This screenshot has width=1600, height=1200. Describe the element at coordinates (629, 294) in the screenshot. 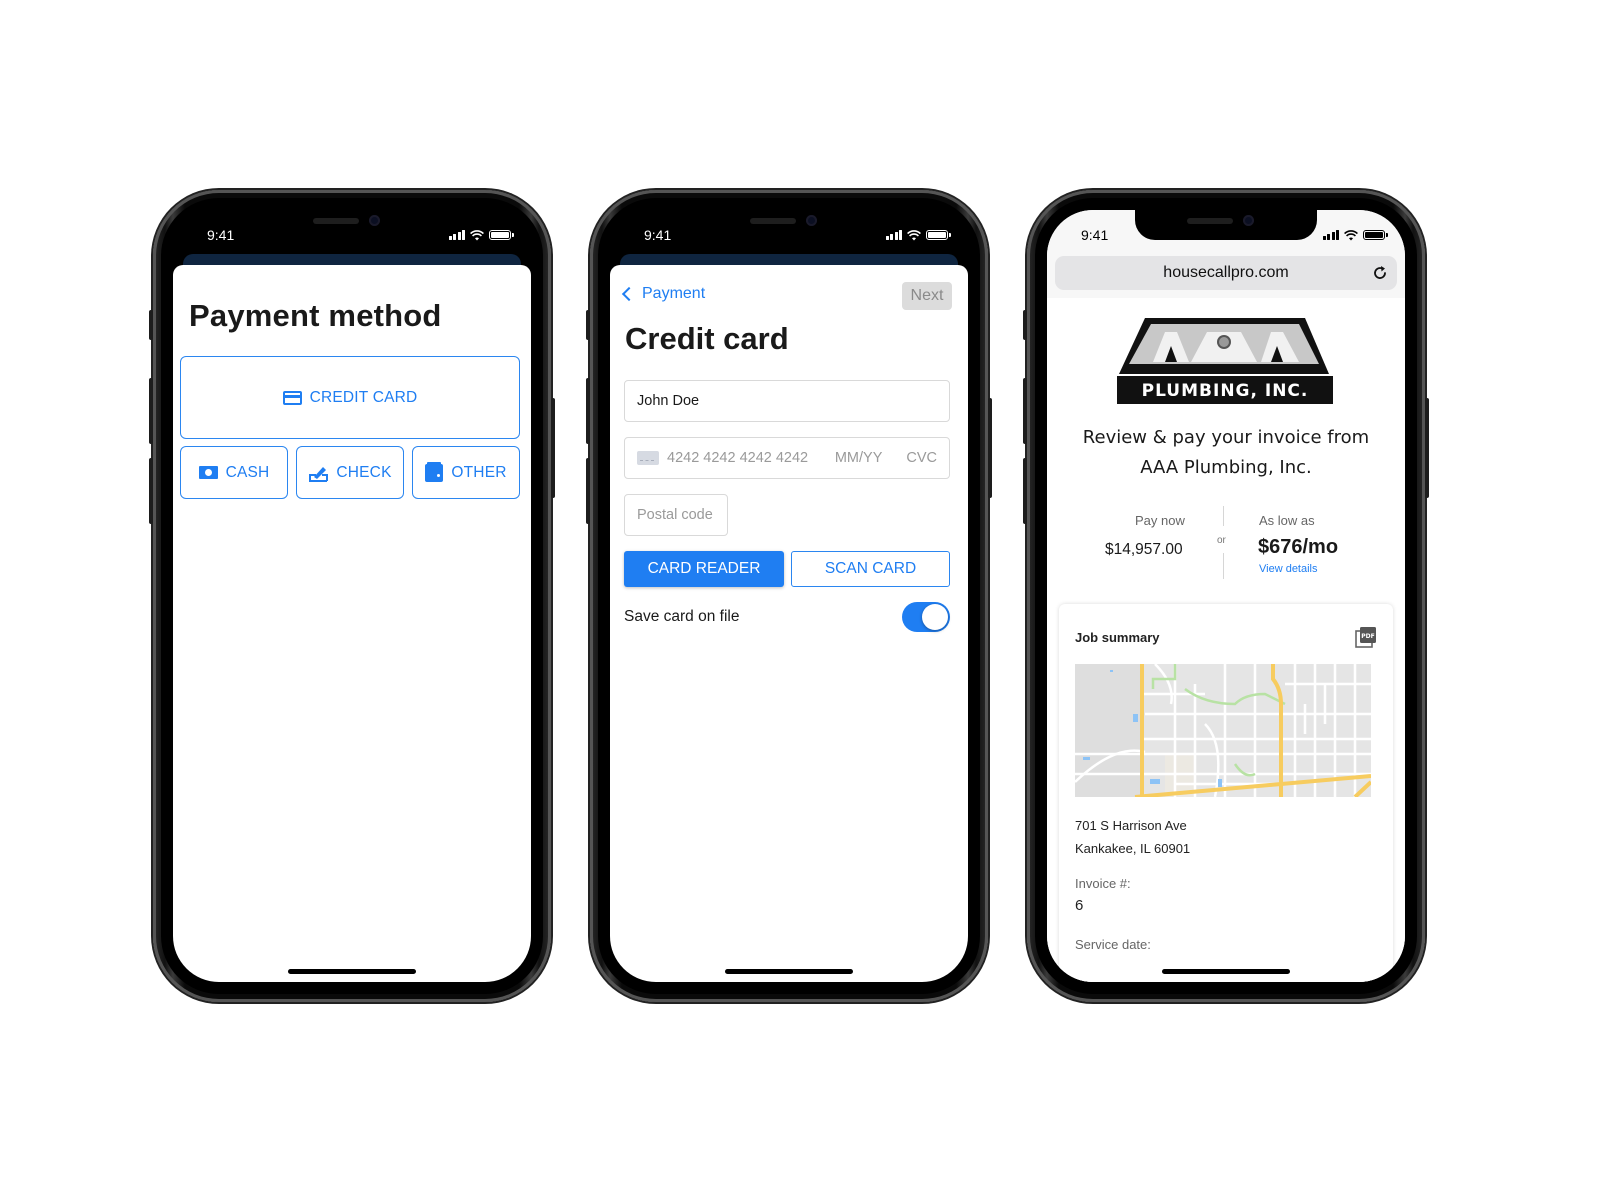

I see `chevron-left-icon` at that location.